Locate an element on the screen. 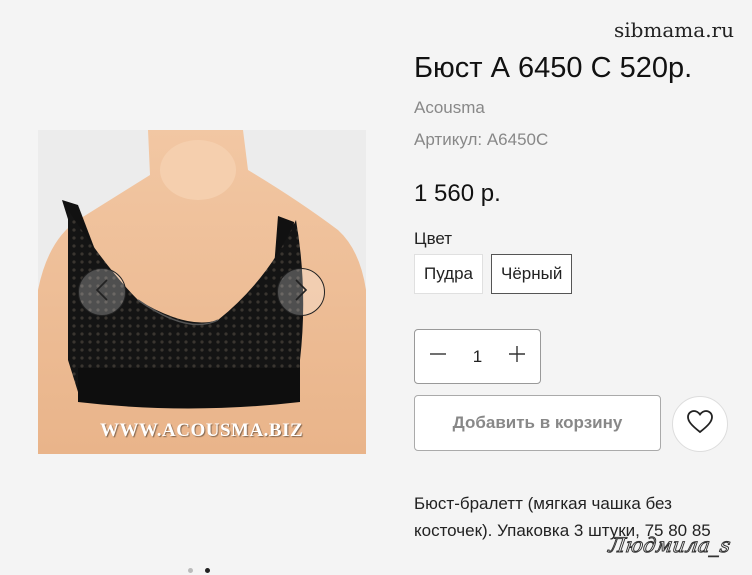  watermark-sibmama: sibmama.ru is located at coordinates (673, 30).